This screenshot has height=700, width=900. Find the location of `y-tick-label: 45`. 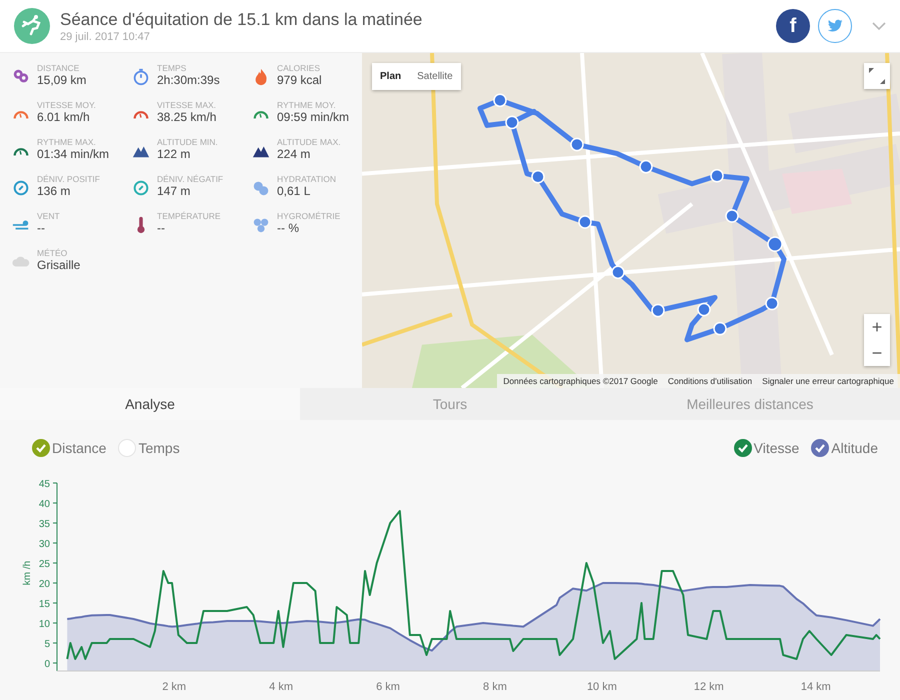

y-tick-label: 45 is located at coordinates (44, 484).